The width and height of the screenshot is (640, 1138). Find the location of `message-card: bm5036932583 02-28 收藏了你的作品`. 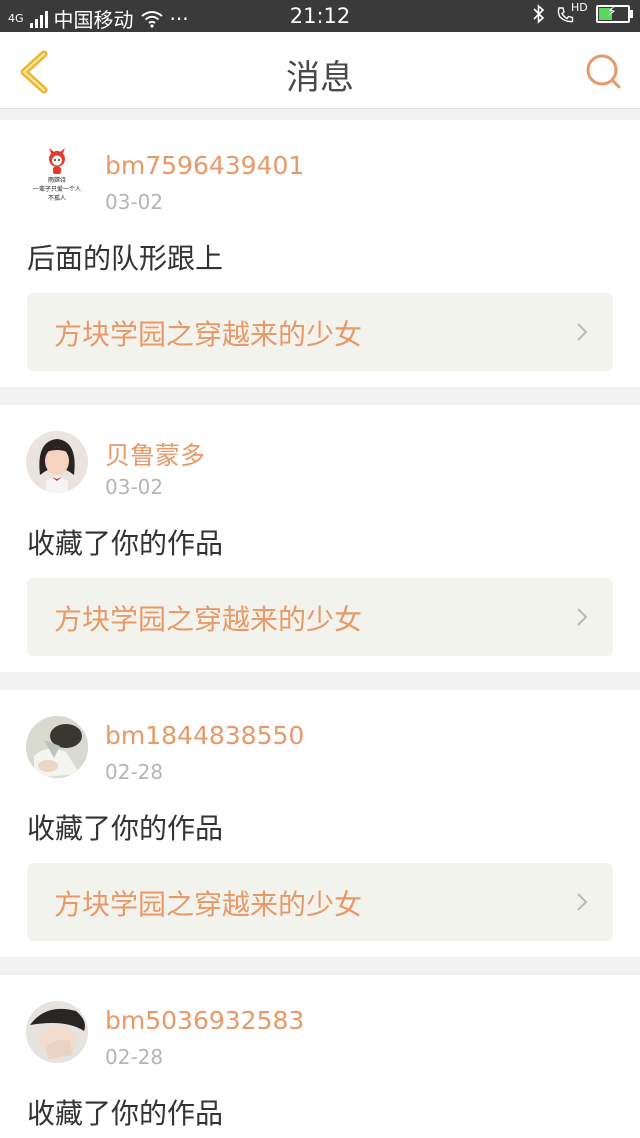

message-card: bm5036932583 02-28 收藏了你的作品 is located at coordinates (320, 1056).